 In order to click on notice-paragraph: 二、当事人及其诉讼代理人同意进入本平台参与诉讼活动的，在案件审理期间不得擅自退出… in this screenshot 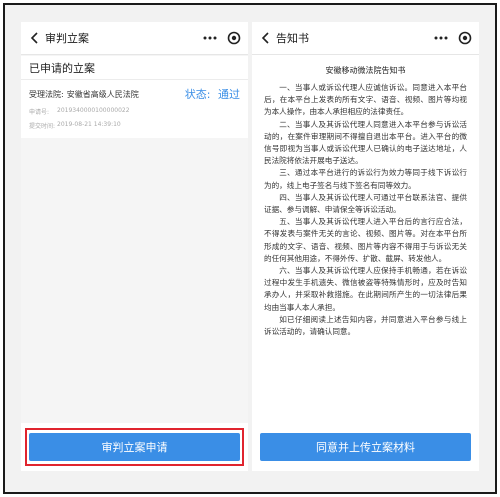, I will do `click(365, 142)`.